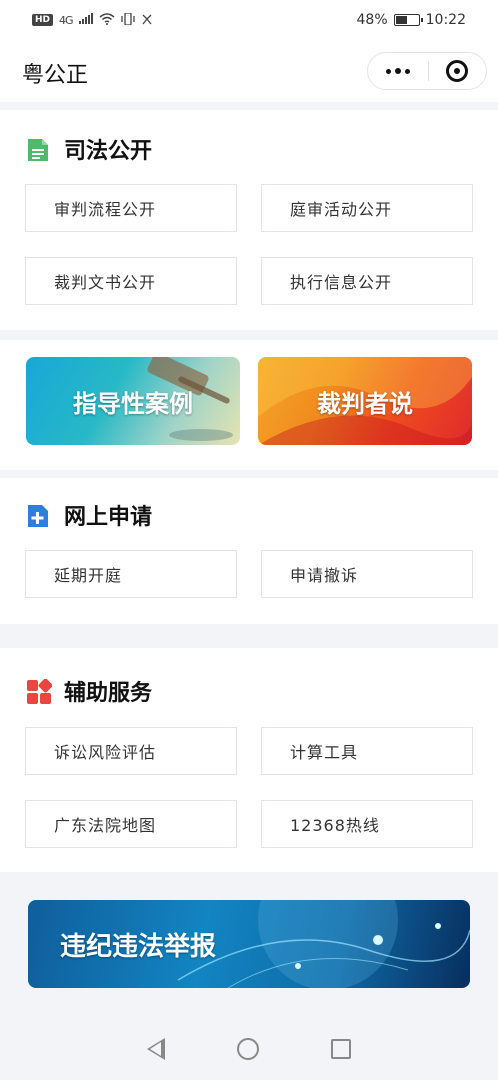 The height and width of the screenshot is (1080, 498). Describe the element at coordinates (341, 1049) in the screenshot. I see `recent-apps-icon` at that location.